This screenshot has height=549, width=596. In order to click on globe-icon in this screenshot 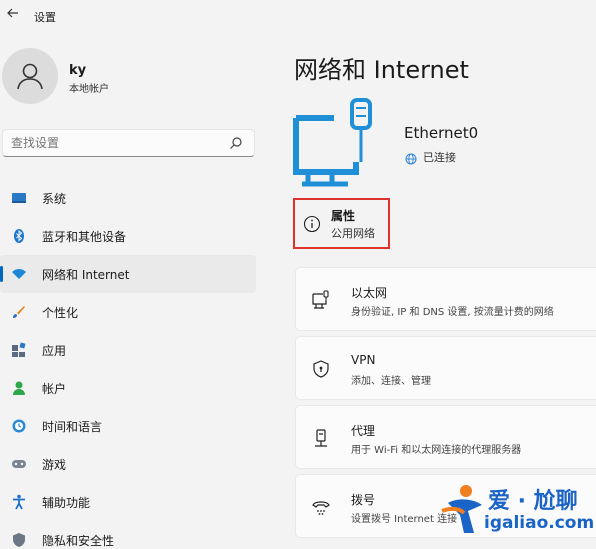, I will do `click(411, 157)`.